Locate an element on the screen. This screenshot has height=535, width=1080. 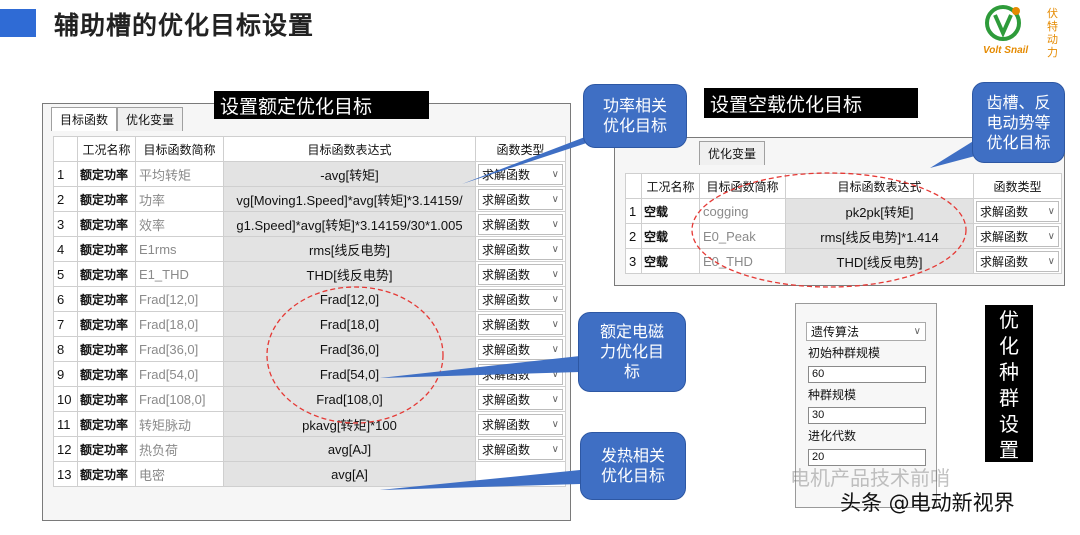
initial-population-input: 60 is located at coordinates (867, 374).